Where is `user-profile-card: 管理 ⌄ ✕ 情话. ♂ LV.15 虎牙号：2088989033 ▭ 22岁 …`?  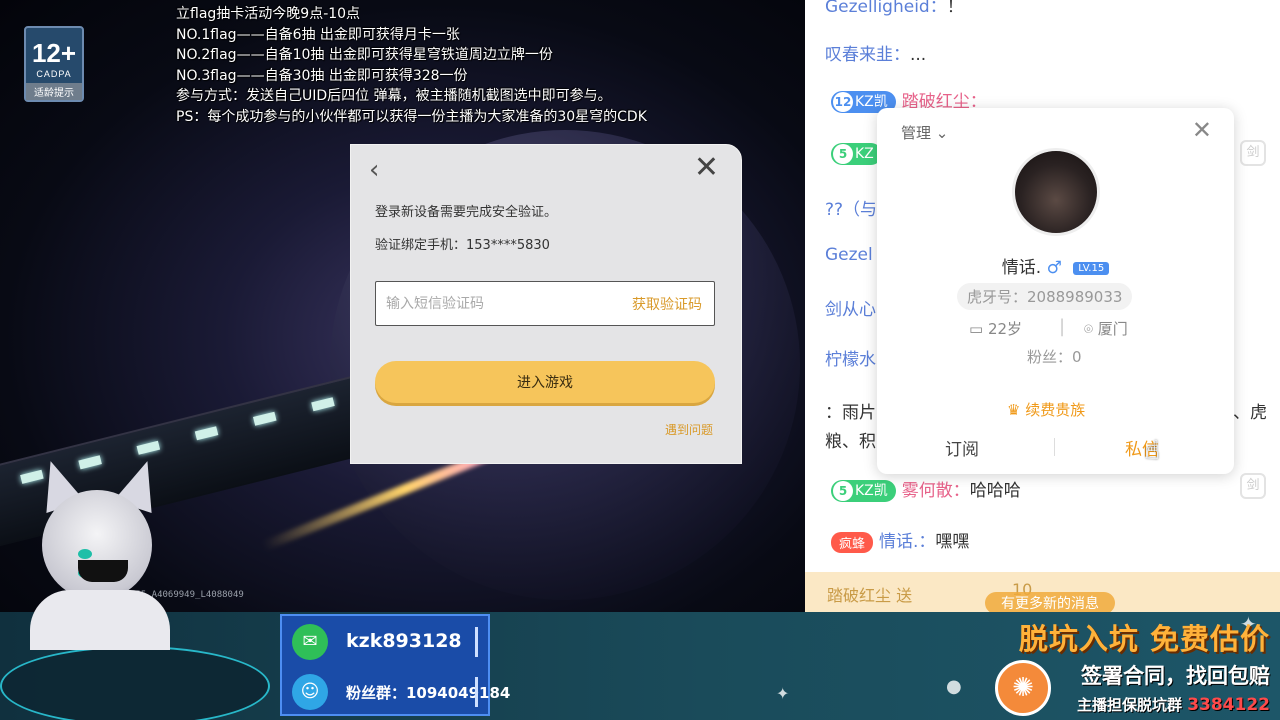 user-profile-card: 管理 ⌄ ✕ 情话. ♂ LV.15 虎牙号：2088989033 ▭ 22岁 … is located at coordinates (1055, 291).